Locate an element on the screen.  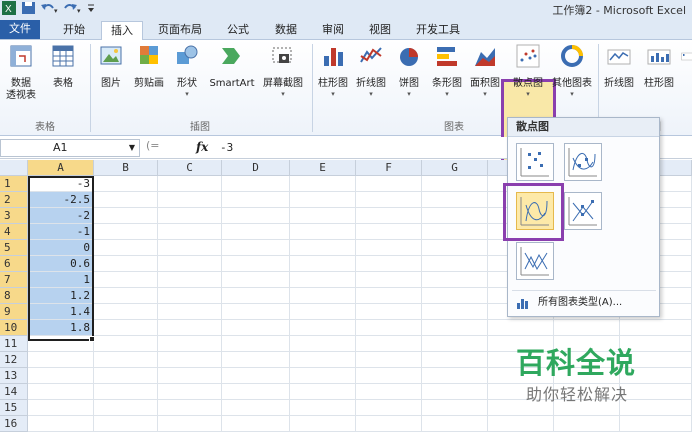
tab-data: 数据 is located at coordinates (286, 30).